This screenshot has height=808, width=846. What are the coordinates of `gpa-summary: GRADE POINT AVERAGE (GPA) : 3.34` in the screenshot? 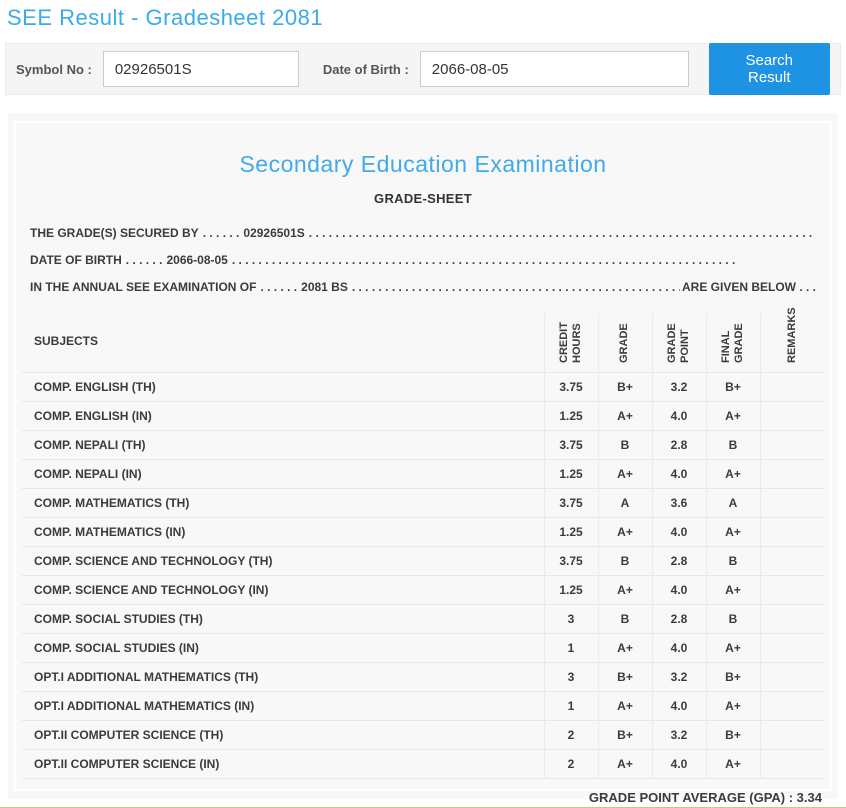 It's located at (705, 797).